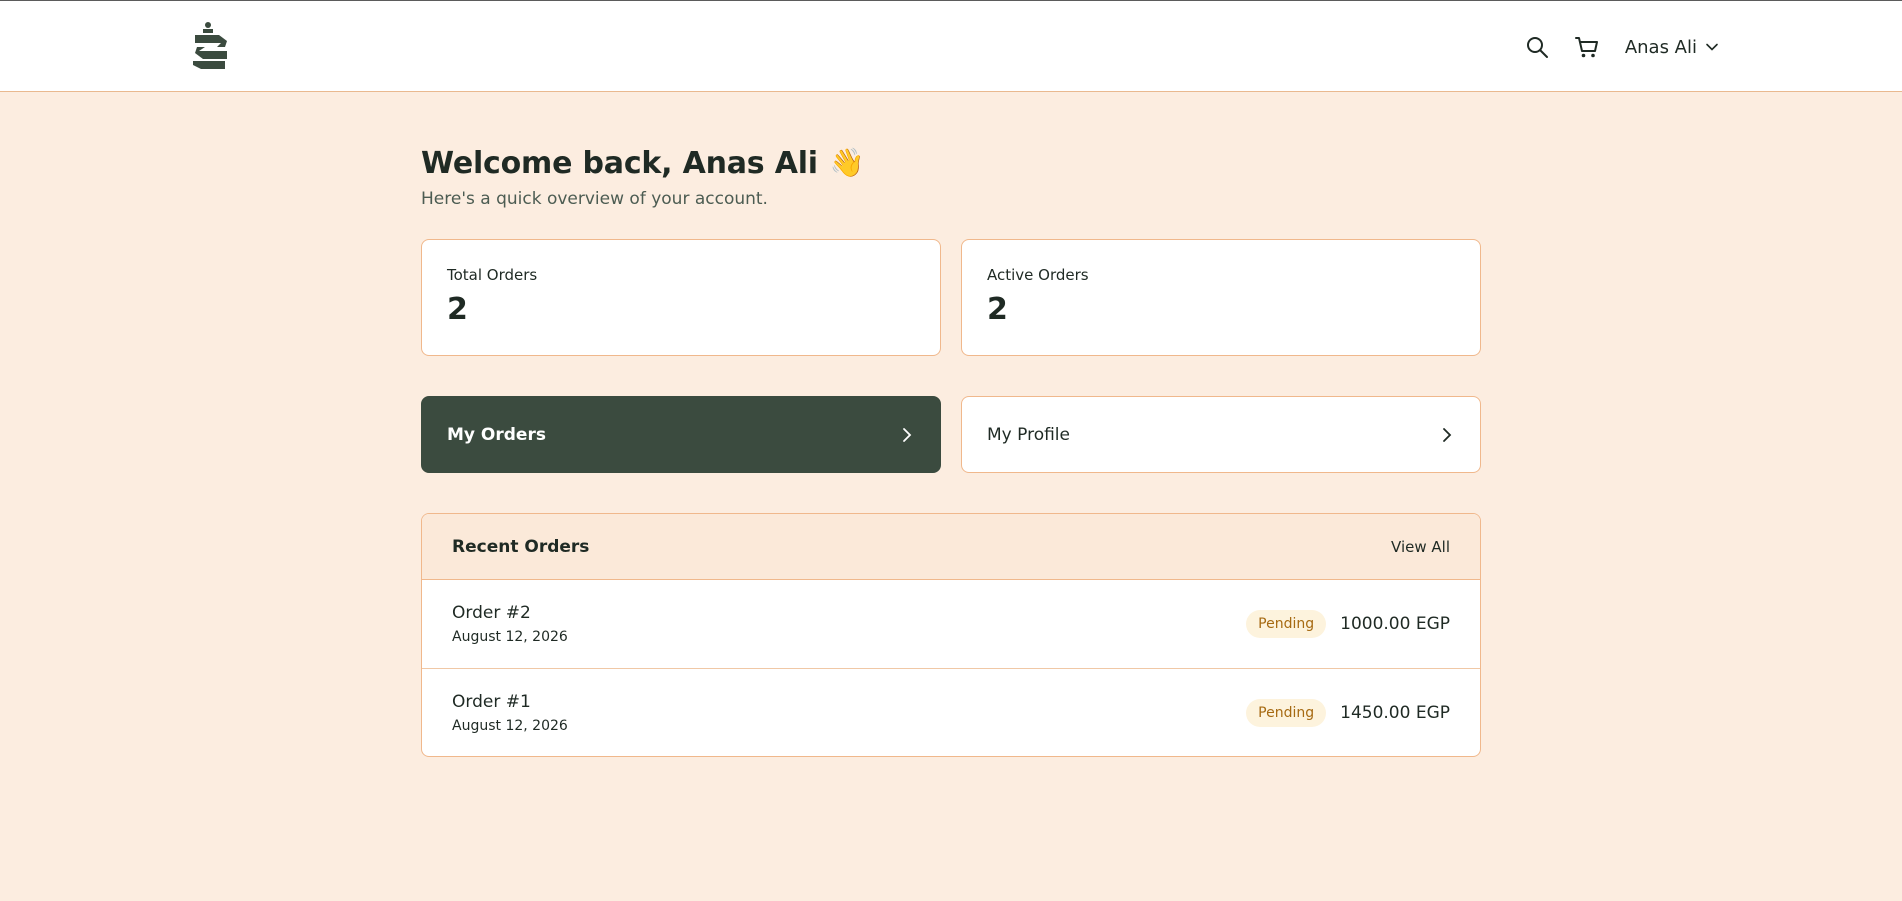  Describe the element at coordinates (1395, 712) in the screenshot. I see `order-total: 1450.00 EGP` at that location.